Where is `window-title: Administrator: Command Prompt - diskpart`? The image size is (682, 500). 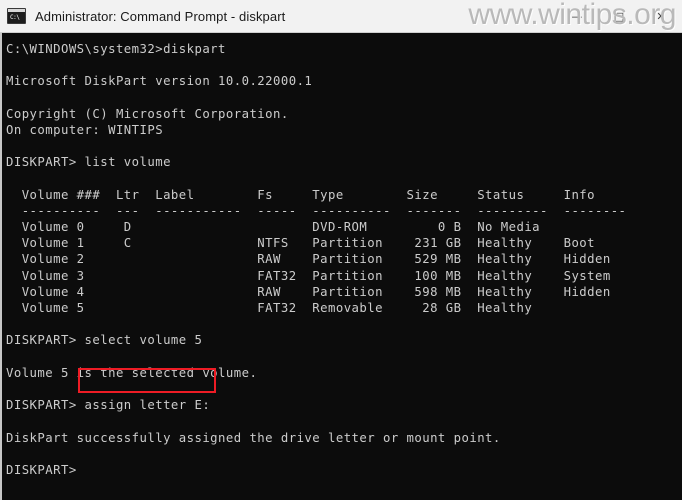 window-title: Administrator: Command Prompt - diskpart is located at coordinates (160, 16).